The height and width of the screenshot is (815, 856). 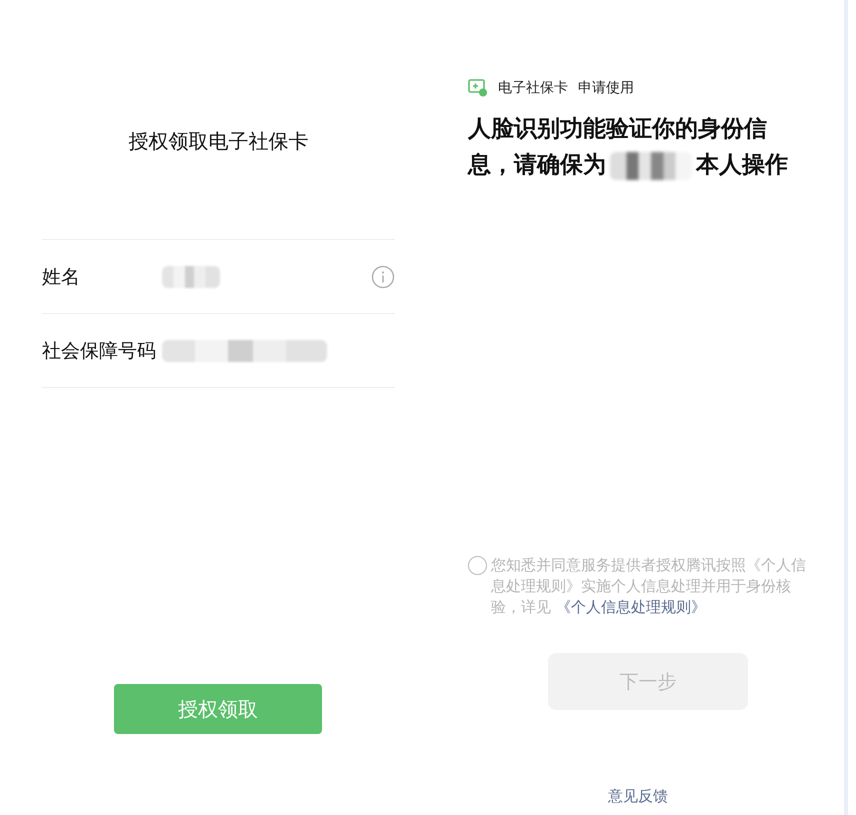 I want to click on page-title: 授权领取电子社保卡, so click(x=219, y=141).